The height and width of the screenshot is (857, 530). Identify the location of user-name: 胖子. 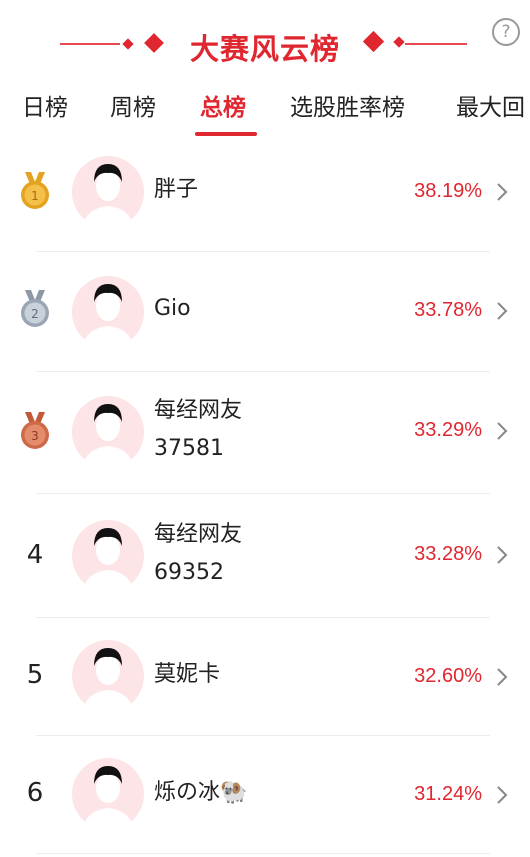
(176, 190).